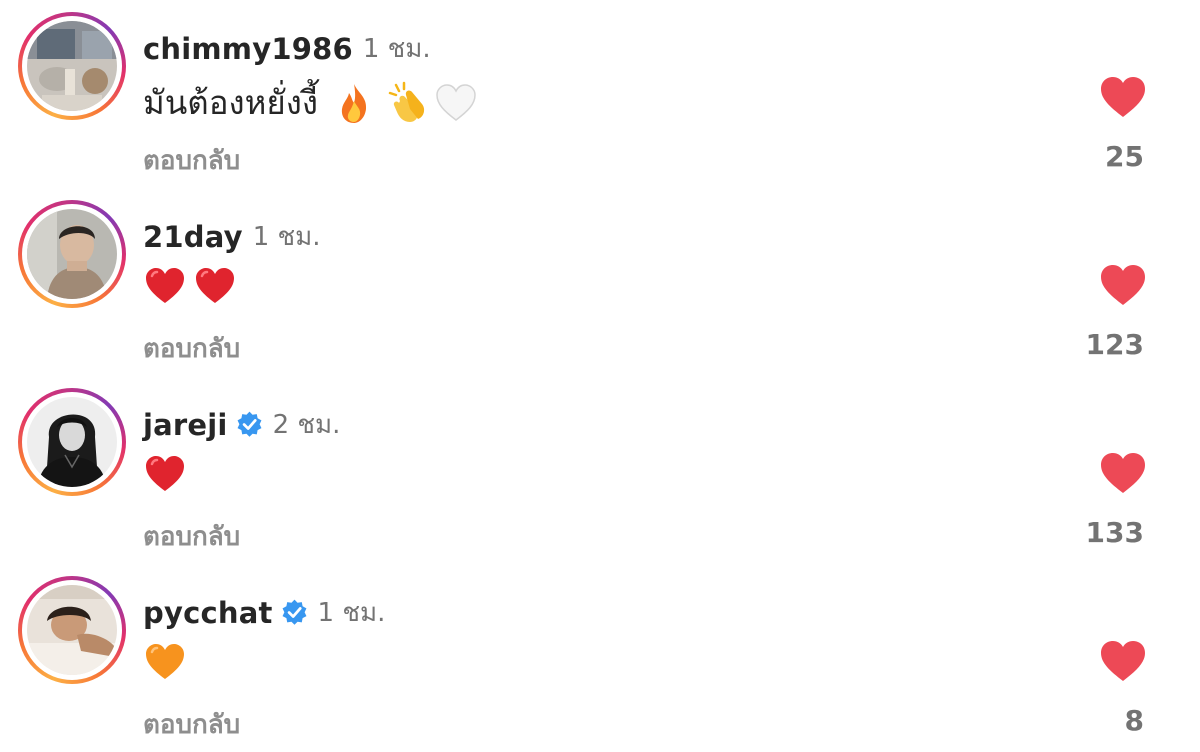  I want to click on orange-heart-emoji, so click(165, 662).